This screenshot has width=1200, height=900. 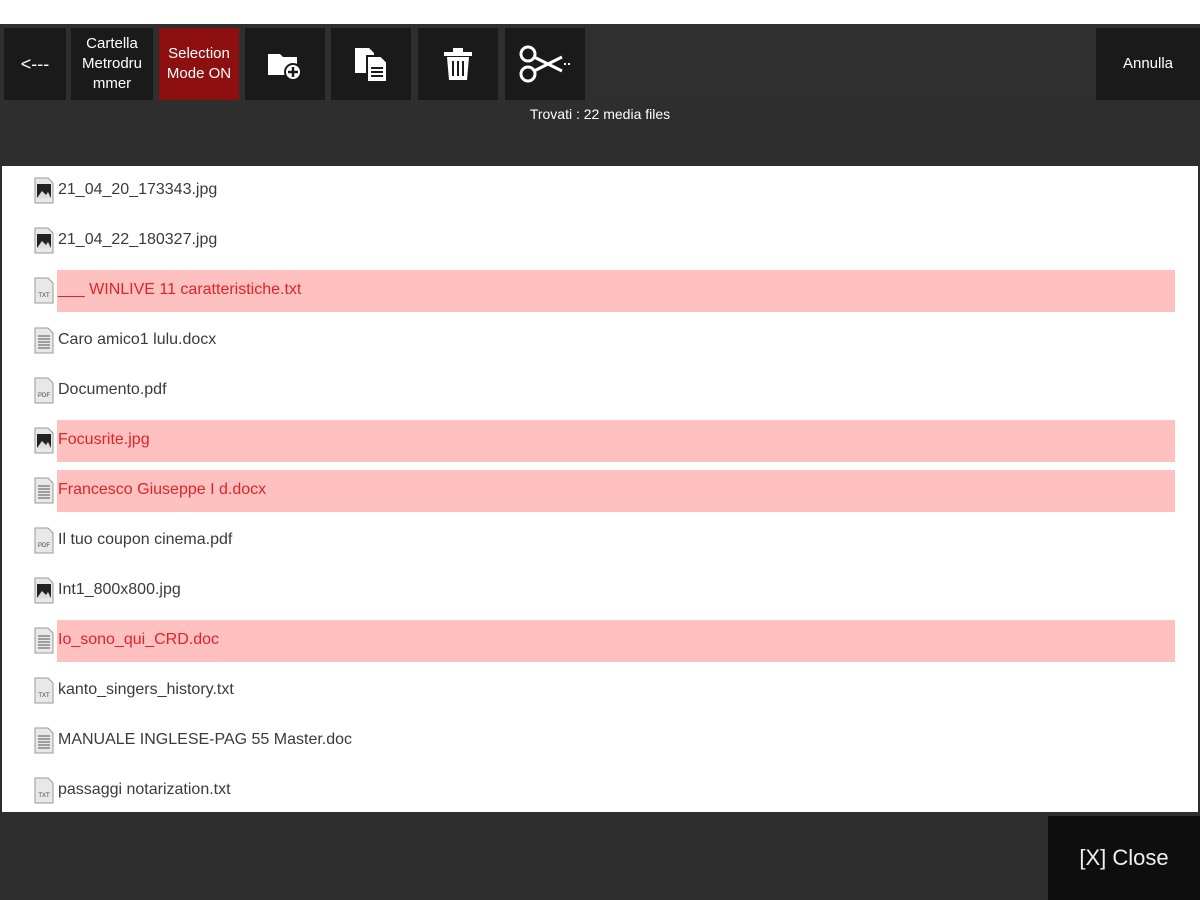 What do you see at coordinates (600, 741) in the screenshot?
I see `file-row: MANUALE INGLESE-PAG 55 Master.doc` at bounding box center [600, 741].